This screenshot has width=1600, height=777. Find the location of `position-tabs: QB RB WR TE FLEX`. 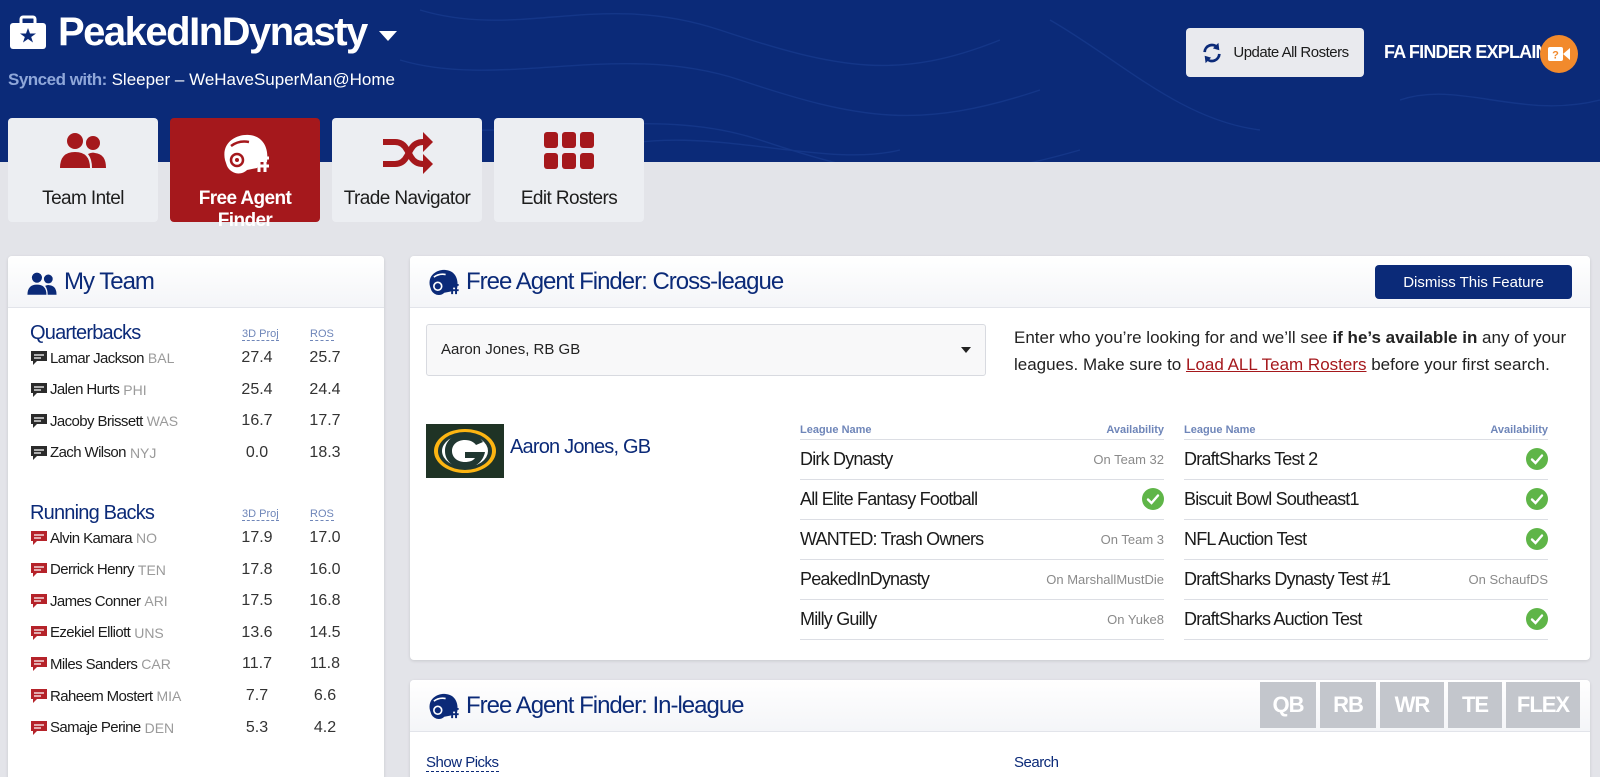

position-tabs: QB RB WR TE FLEX is located at coordinates (1420, 705).